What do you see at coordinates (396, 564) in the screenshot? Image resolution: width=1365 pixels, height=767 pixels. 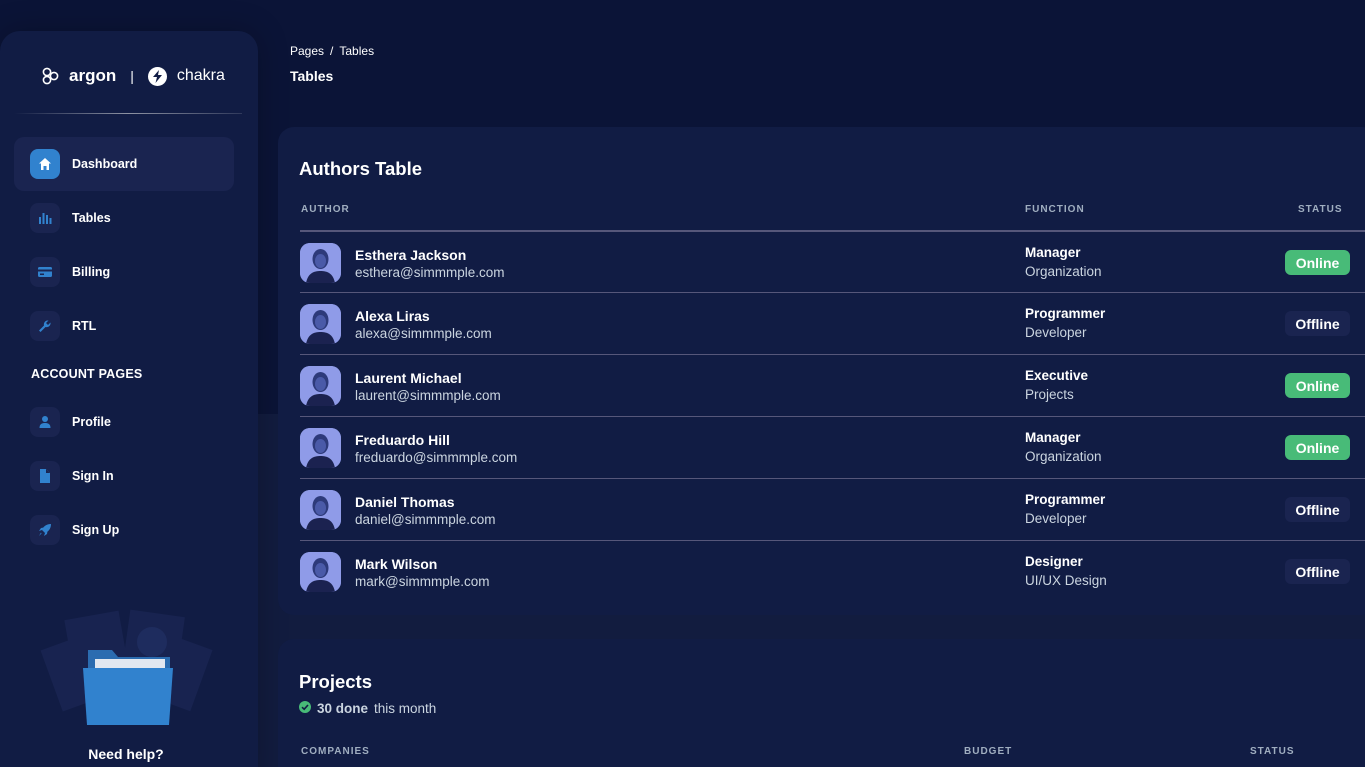 I see `author-name: Mark Wilson` at bounding box center [396, 564].